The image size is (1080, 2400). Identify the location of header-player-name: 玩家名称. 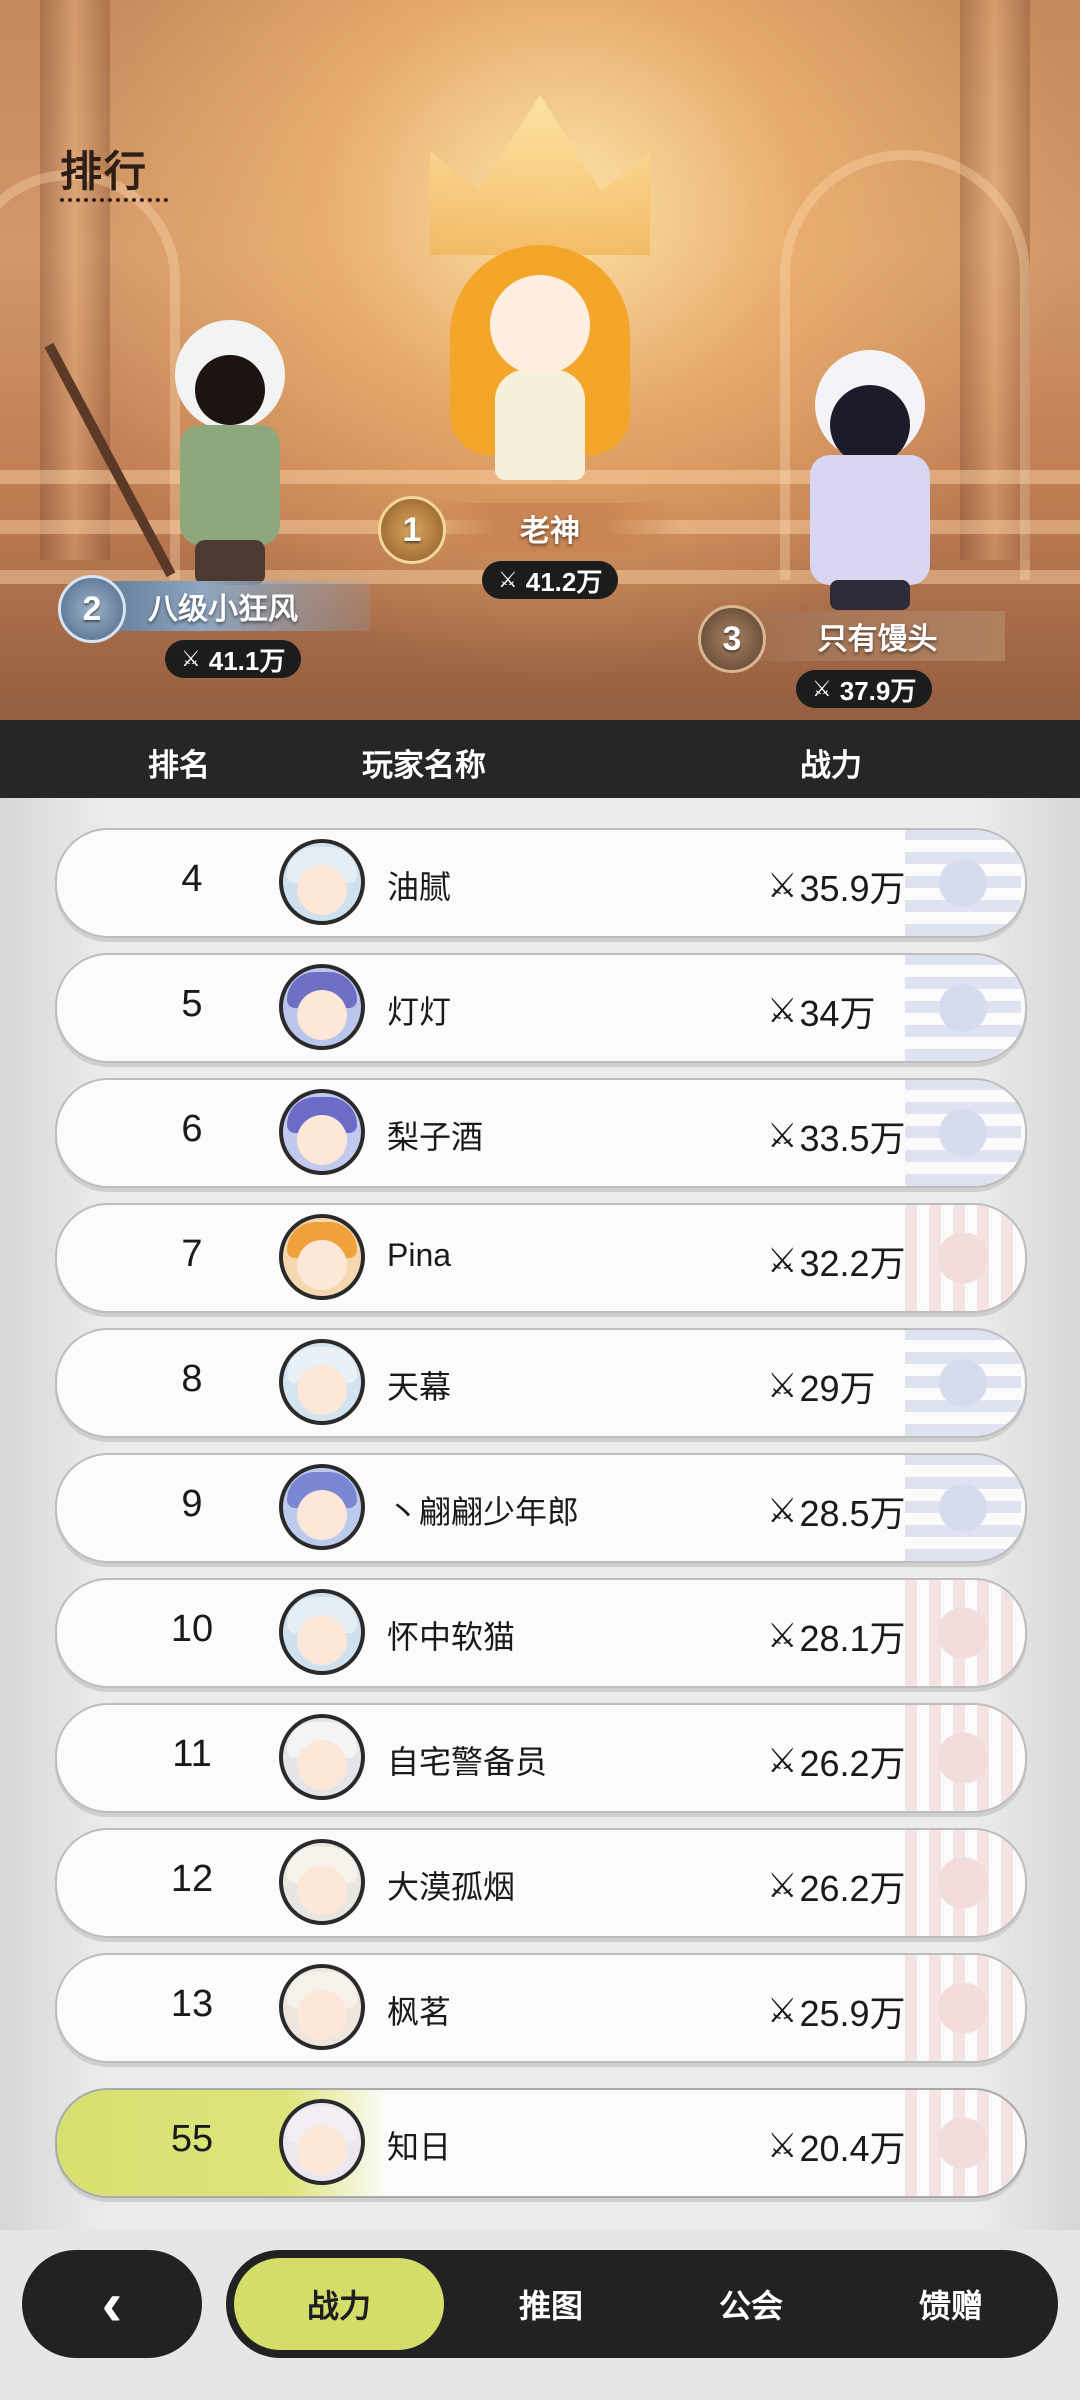
(424, 765).